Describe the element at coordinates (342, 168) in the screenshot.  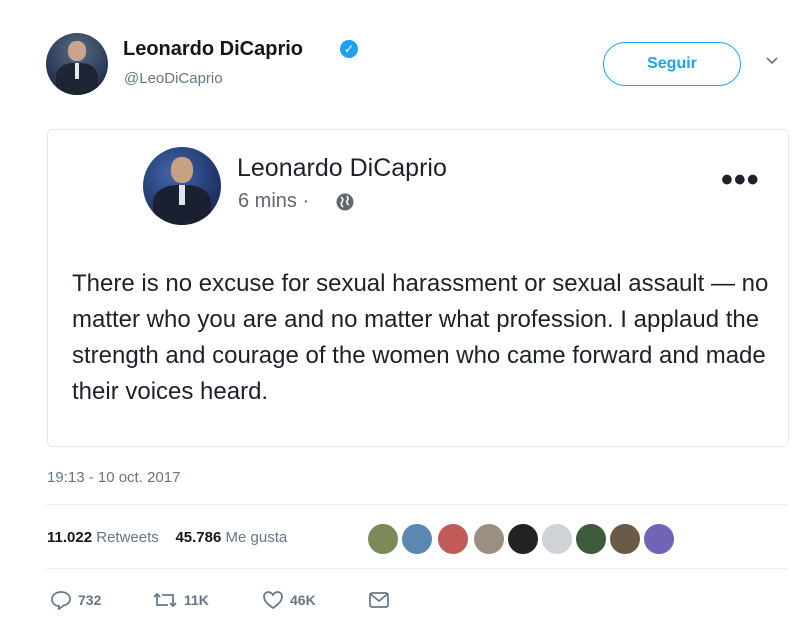
I see `embedded-post-author: Leonardo DiCaprio` at that location.